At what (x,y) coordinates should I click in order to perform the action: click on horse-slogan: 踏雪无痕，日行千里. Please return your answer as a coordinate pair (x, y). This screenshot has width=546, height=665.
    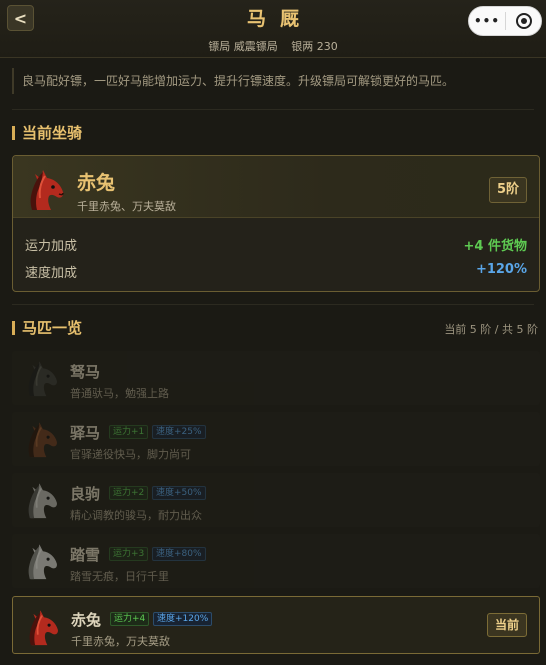
    Looking at the image, I should click on (119, 576).